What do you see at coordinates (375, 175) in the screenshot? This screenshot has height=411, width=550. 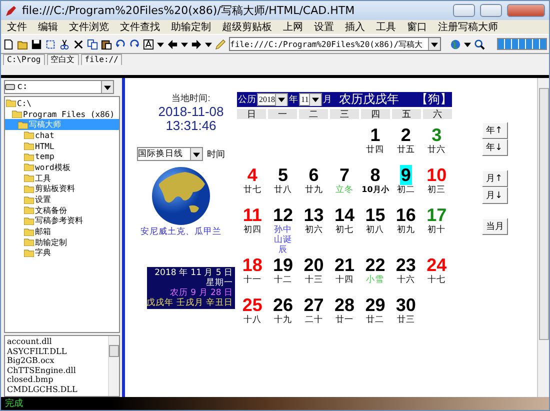 I see `day-number: 8` at bounding box center [375, 175].